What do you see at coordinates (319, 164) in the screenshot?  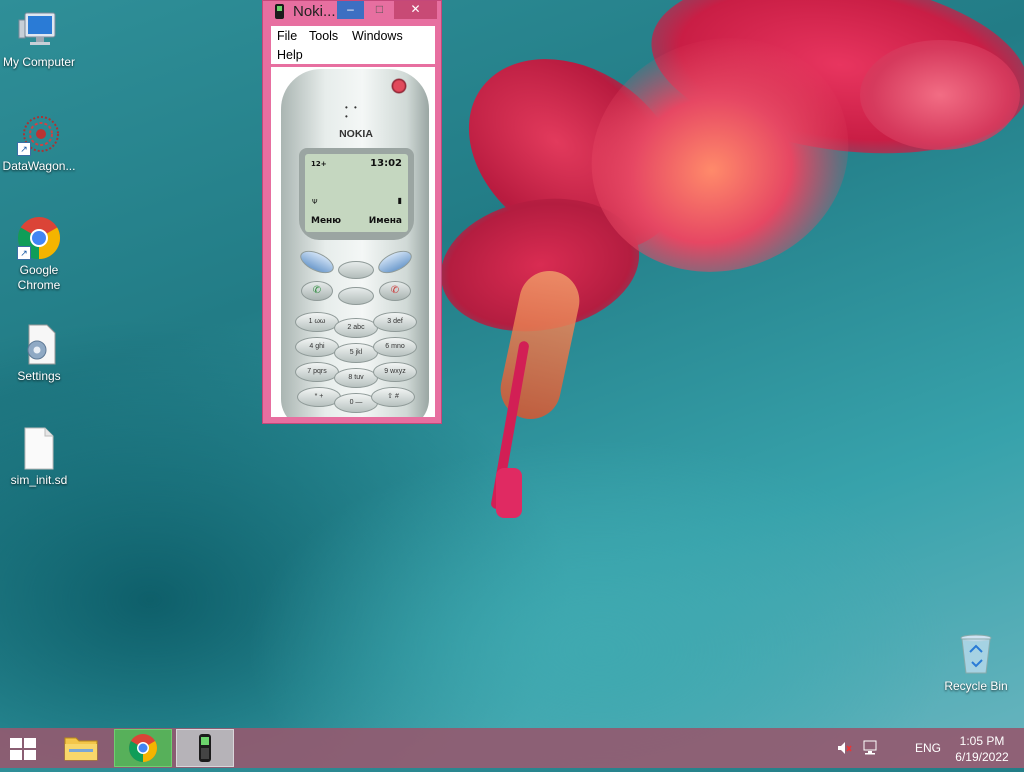 I see `signal-indicator: 12+` at bounding box center [319, 164].